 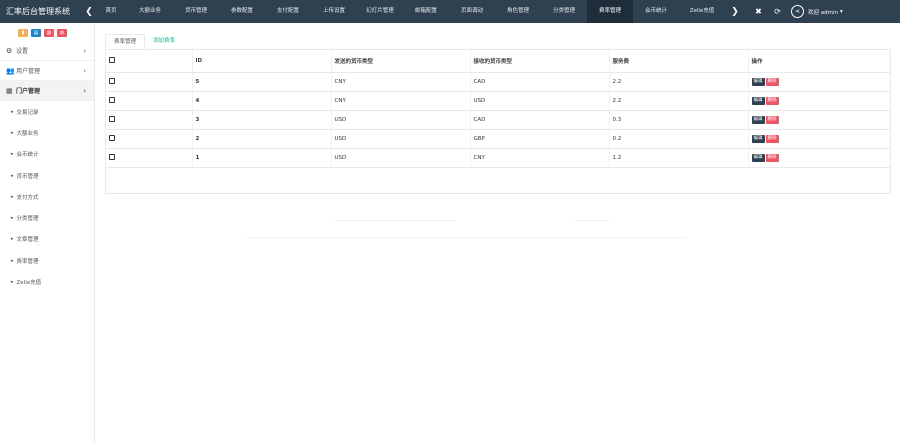 I want to click on nav-tab-10: 分类管理, so click(x=564, y=11).